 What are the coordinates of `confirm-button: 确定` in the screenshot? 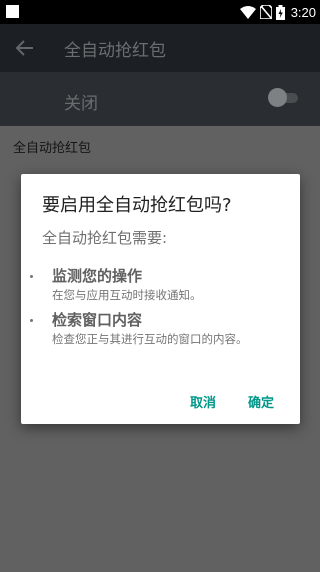 It's located at (261, 401).